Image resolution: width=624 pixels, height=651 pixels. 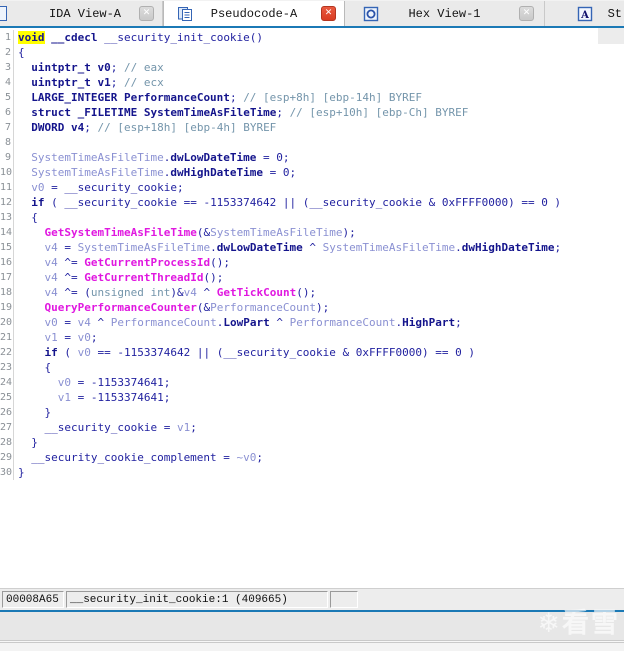 I want to click on line-number: 20, so click(x=7, y=322).